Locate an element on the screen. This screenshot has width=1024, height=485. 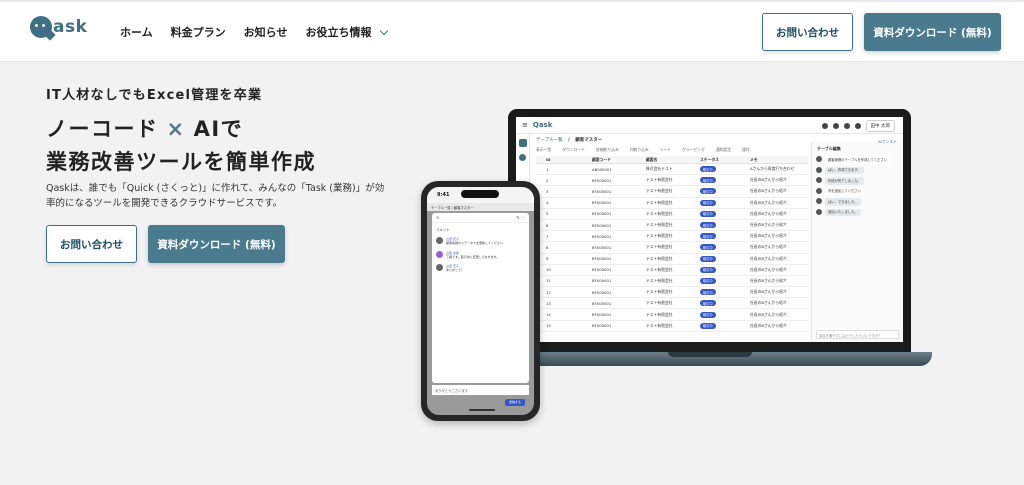
message-body: 顧客情報のステータスを更新してください is located at coordinates (474, 243).